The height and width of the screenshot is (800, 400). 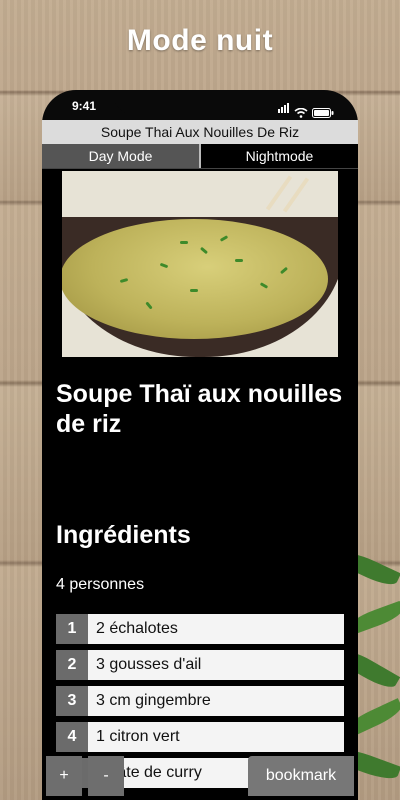 I want to click on servings-text: 4 personnes, so click(x=100, y=584).